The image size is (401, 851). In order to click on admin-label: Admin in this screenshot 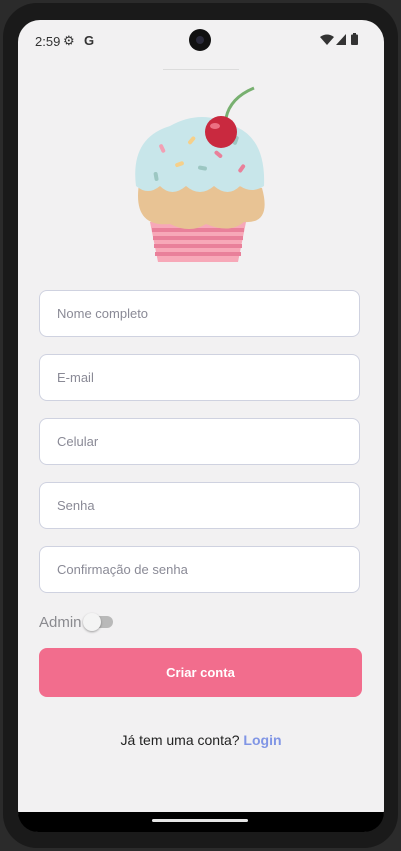, I will do `click(60, 622)`.